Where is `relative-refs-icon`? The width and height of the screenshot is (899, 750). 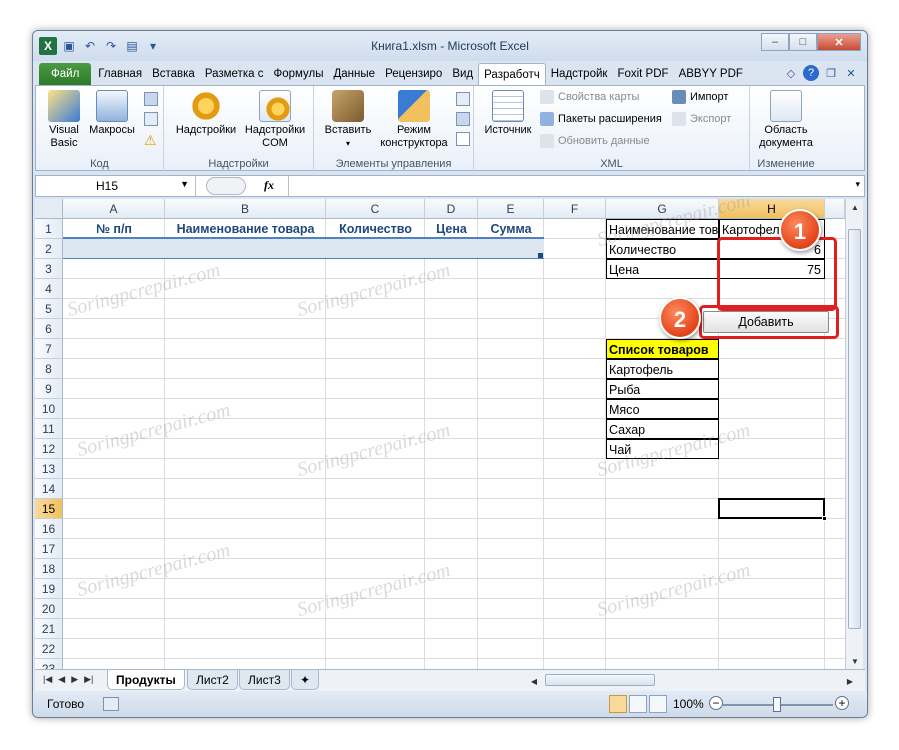
relative-refs-icon is located at coordinates (151, 119).